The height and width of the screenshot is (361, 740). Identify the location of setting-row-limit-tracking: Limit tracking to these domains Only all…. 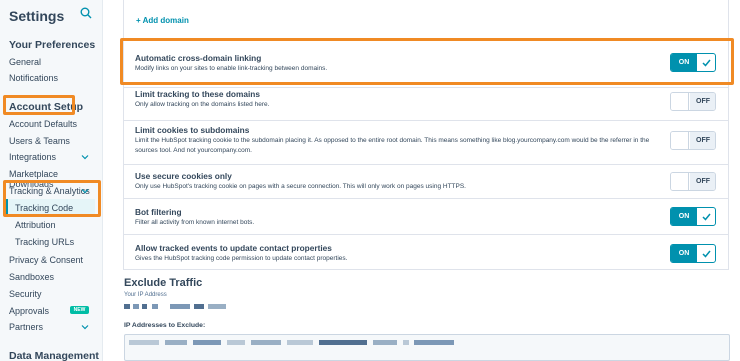
(426, 103).